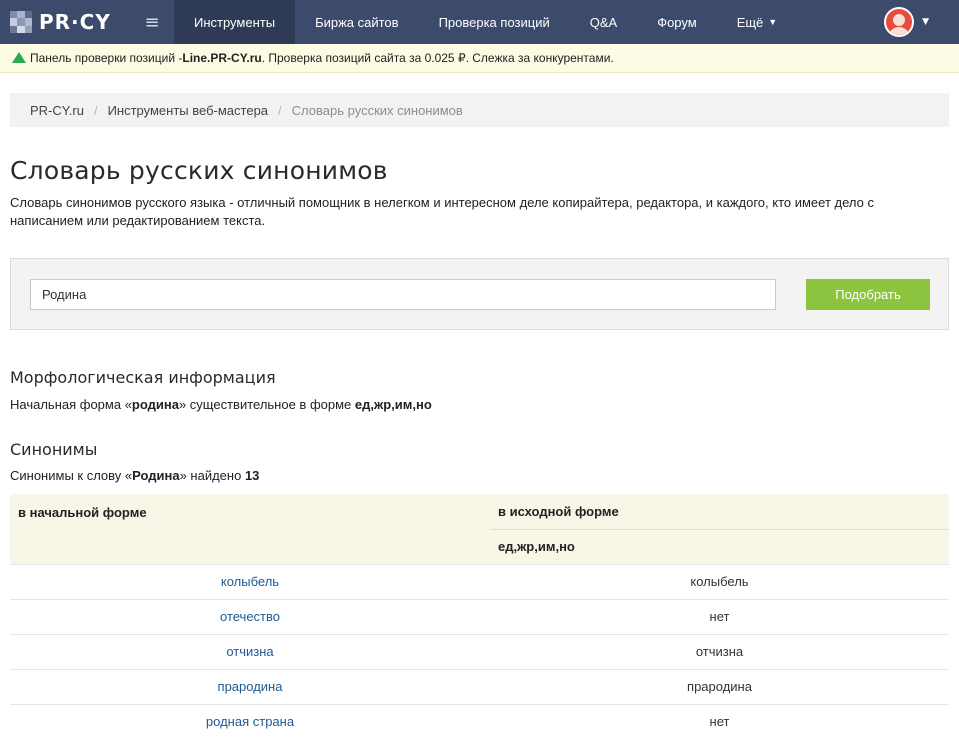  I want to click on nav-item-label: Инструменты, so click(235, 22).